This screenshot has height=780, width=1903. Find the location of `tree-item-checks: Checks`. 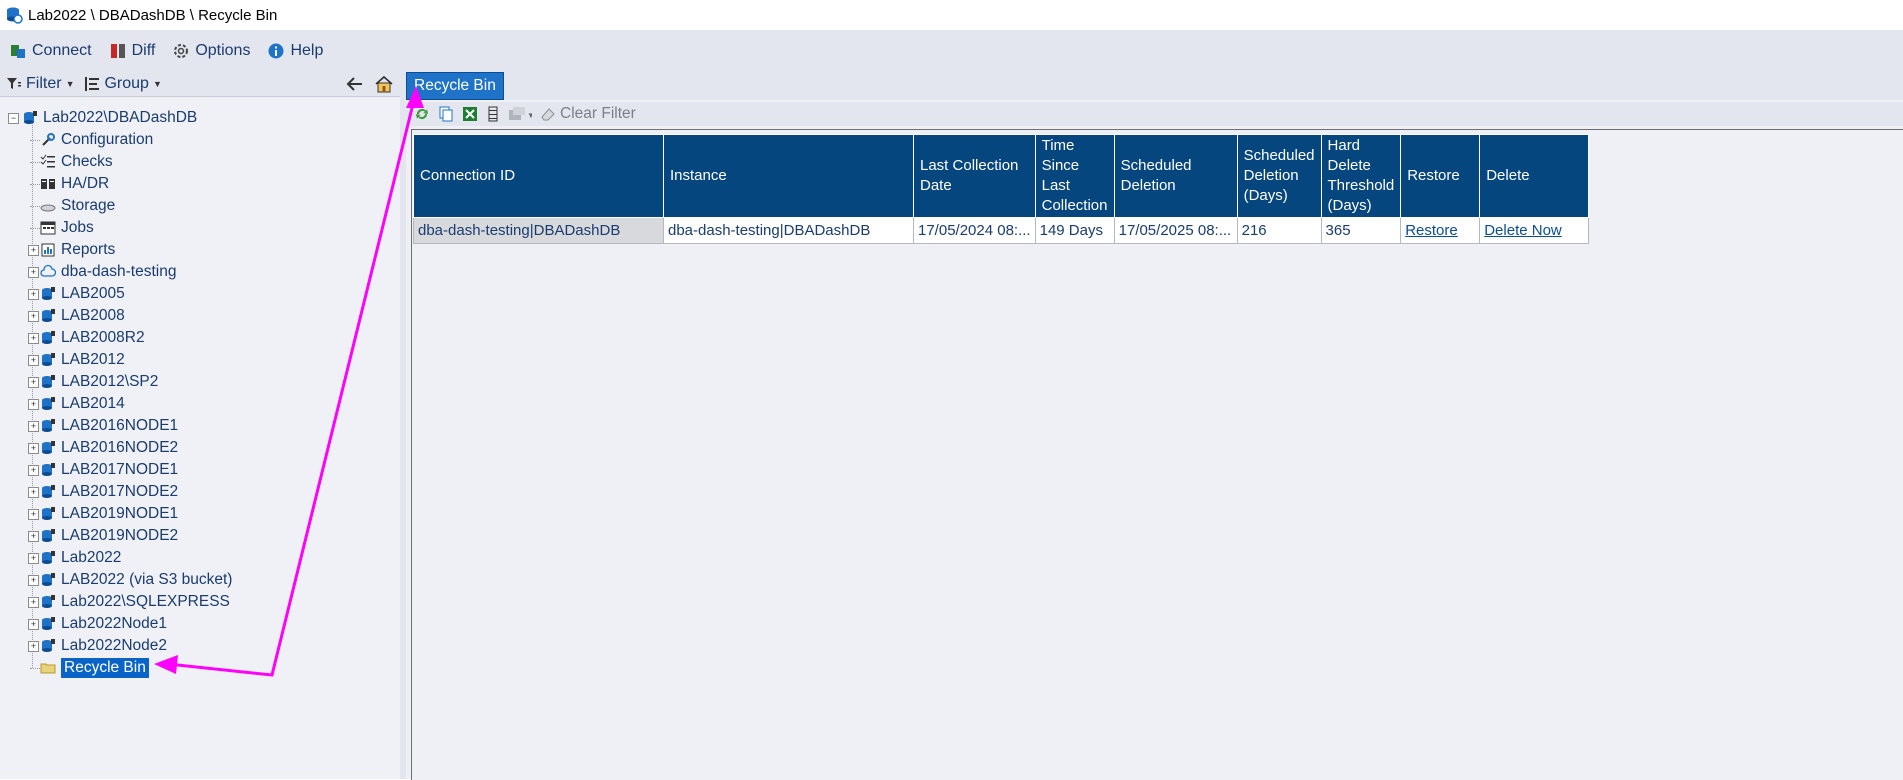

tree-item-checks: Checks is located at coordinates (76, 161).